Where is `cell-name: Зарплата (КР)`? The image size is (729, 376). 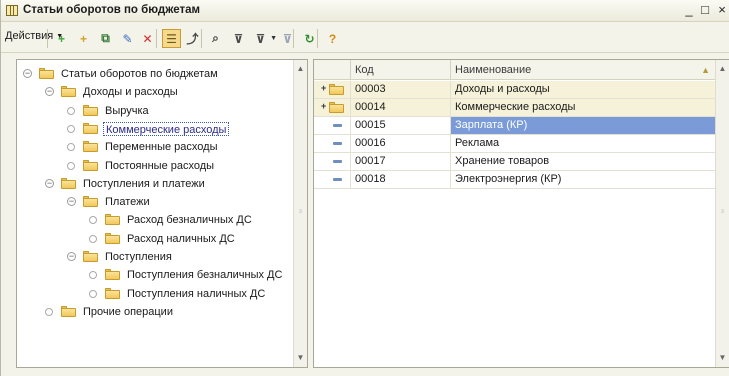 cell-name: Зарплата (КР) is located at coordinates (583, 125).